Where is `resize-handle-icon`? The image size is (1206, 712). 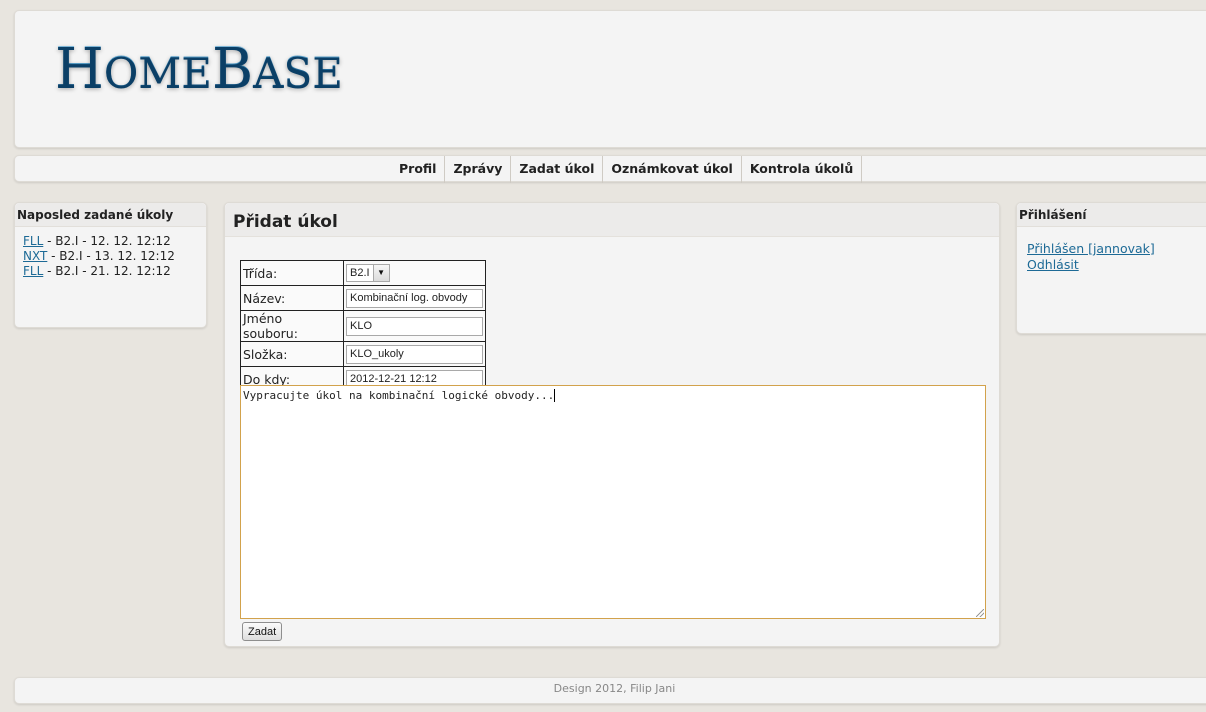
resize-handle-icon is located at coordinates (980, 613).